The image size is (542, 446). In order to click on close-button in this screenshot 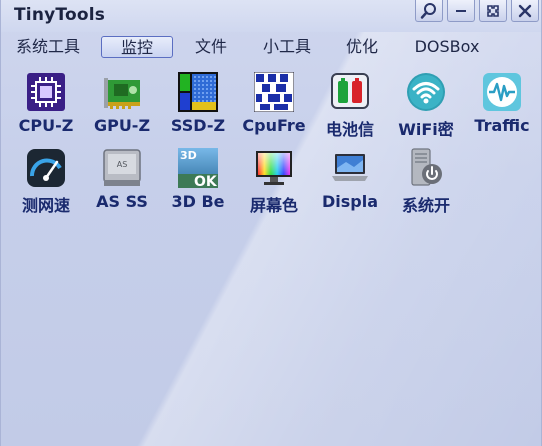, I will do `click(525, 11)`.